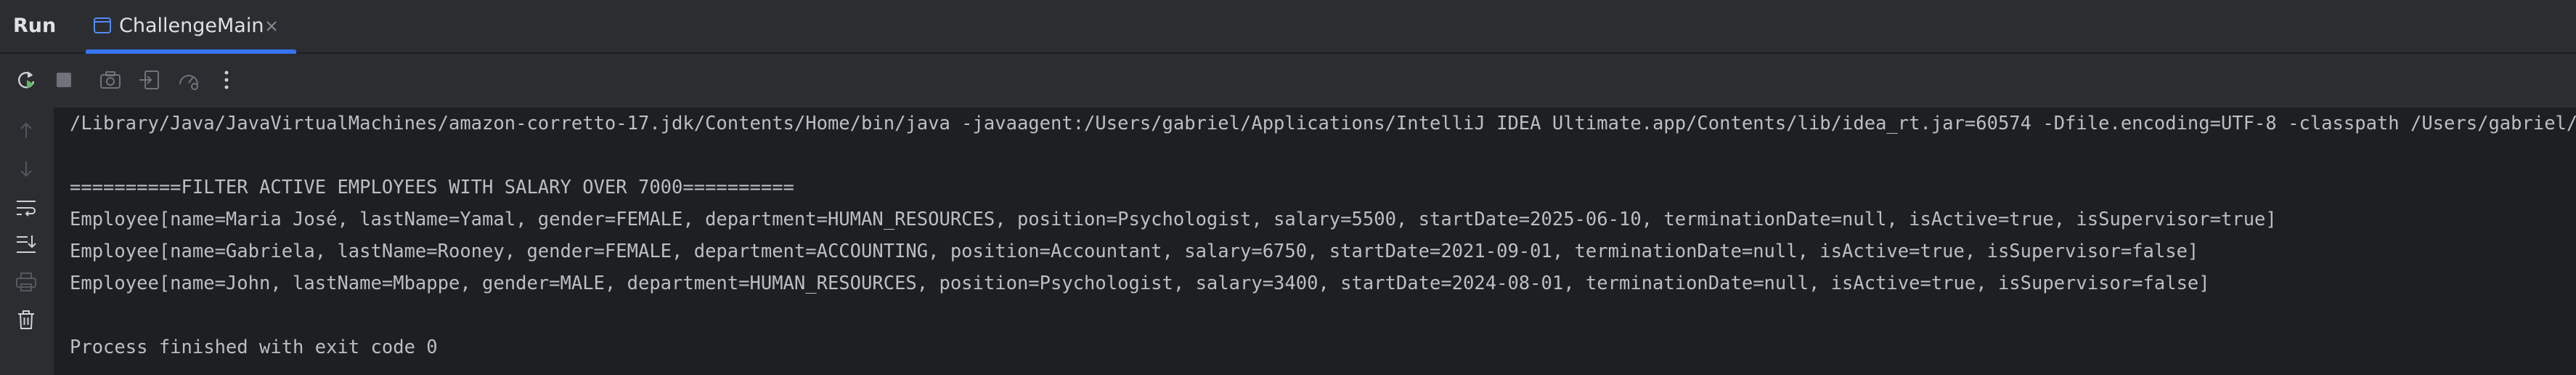  Describe the element at coordinates (26, 80) in the screenshot. I see `rerun-icon` at that location.